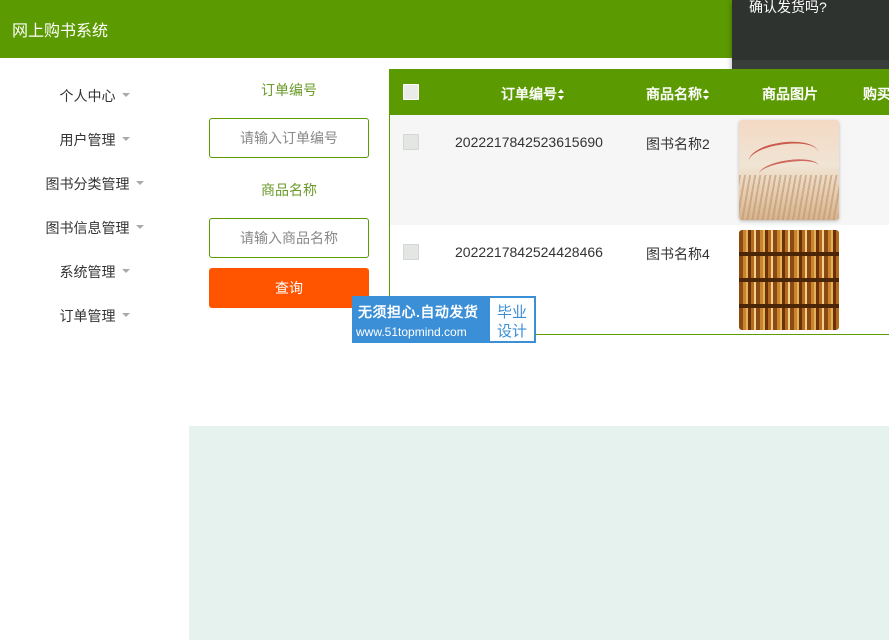 This screenshot has height=640, width=889. What do you see at coordinates (87, 184) in the screenshot?
I see `sidebar-item-label: 图书分类管理` at bounding box center [87, 184].